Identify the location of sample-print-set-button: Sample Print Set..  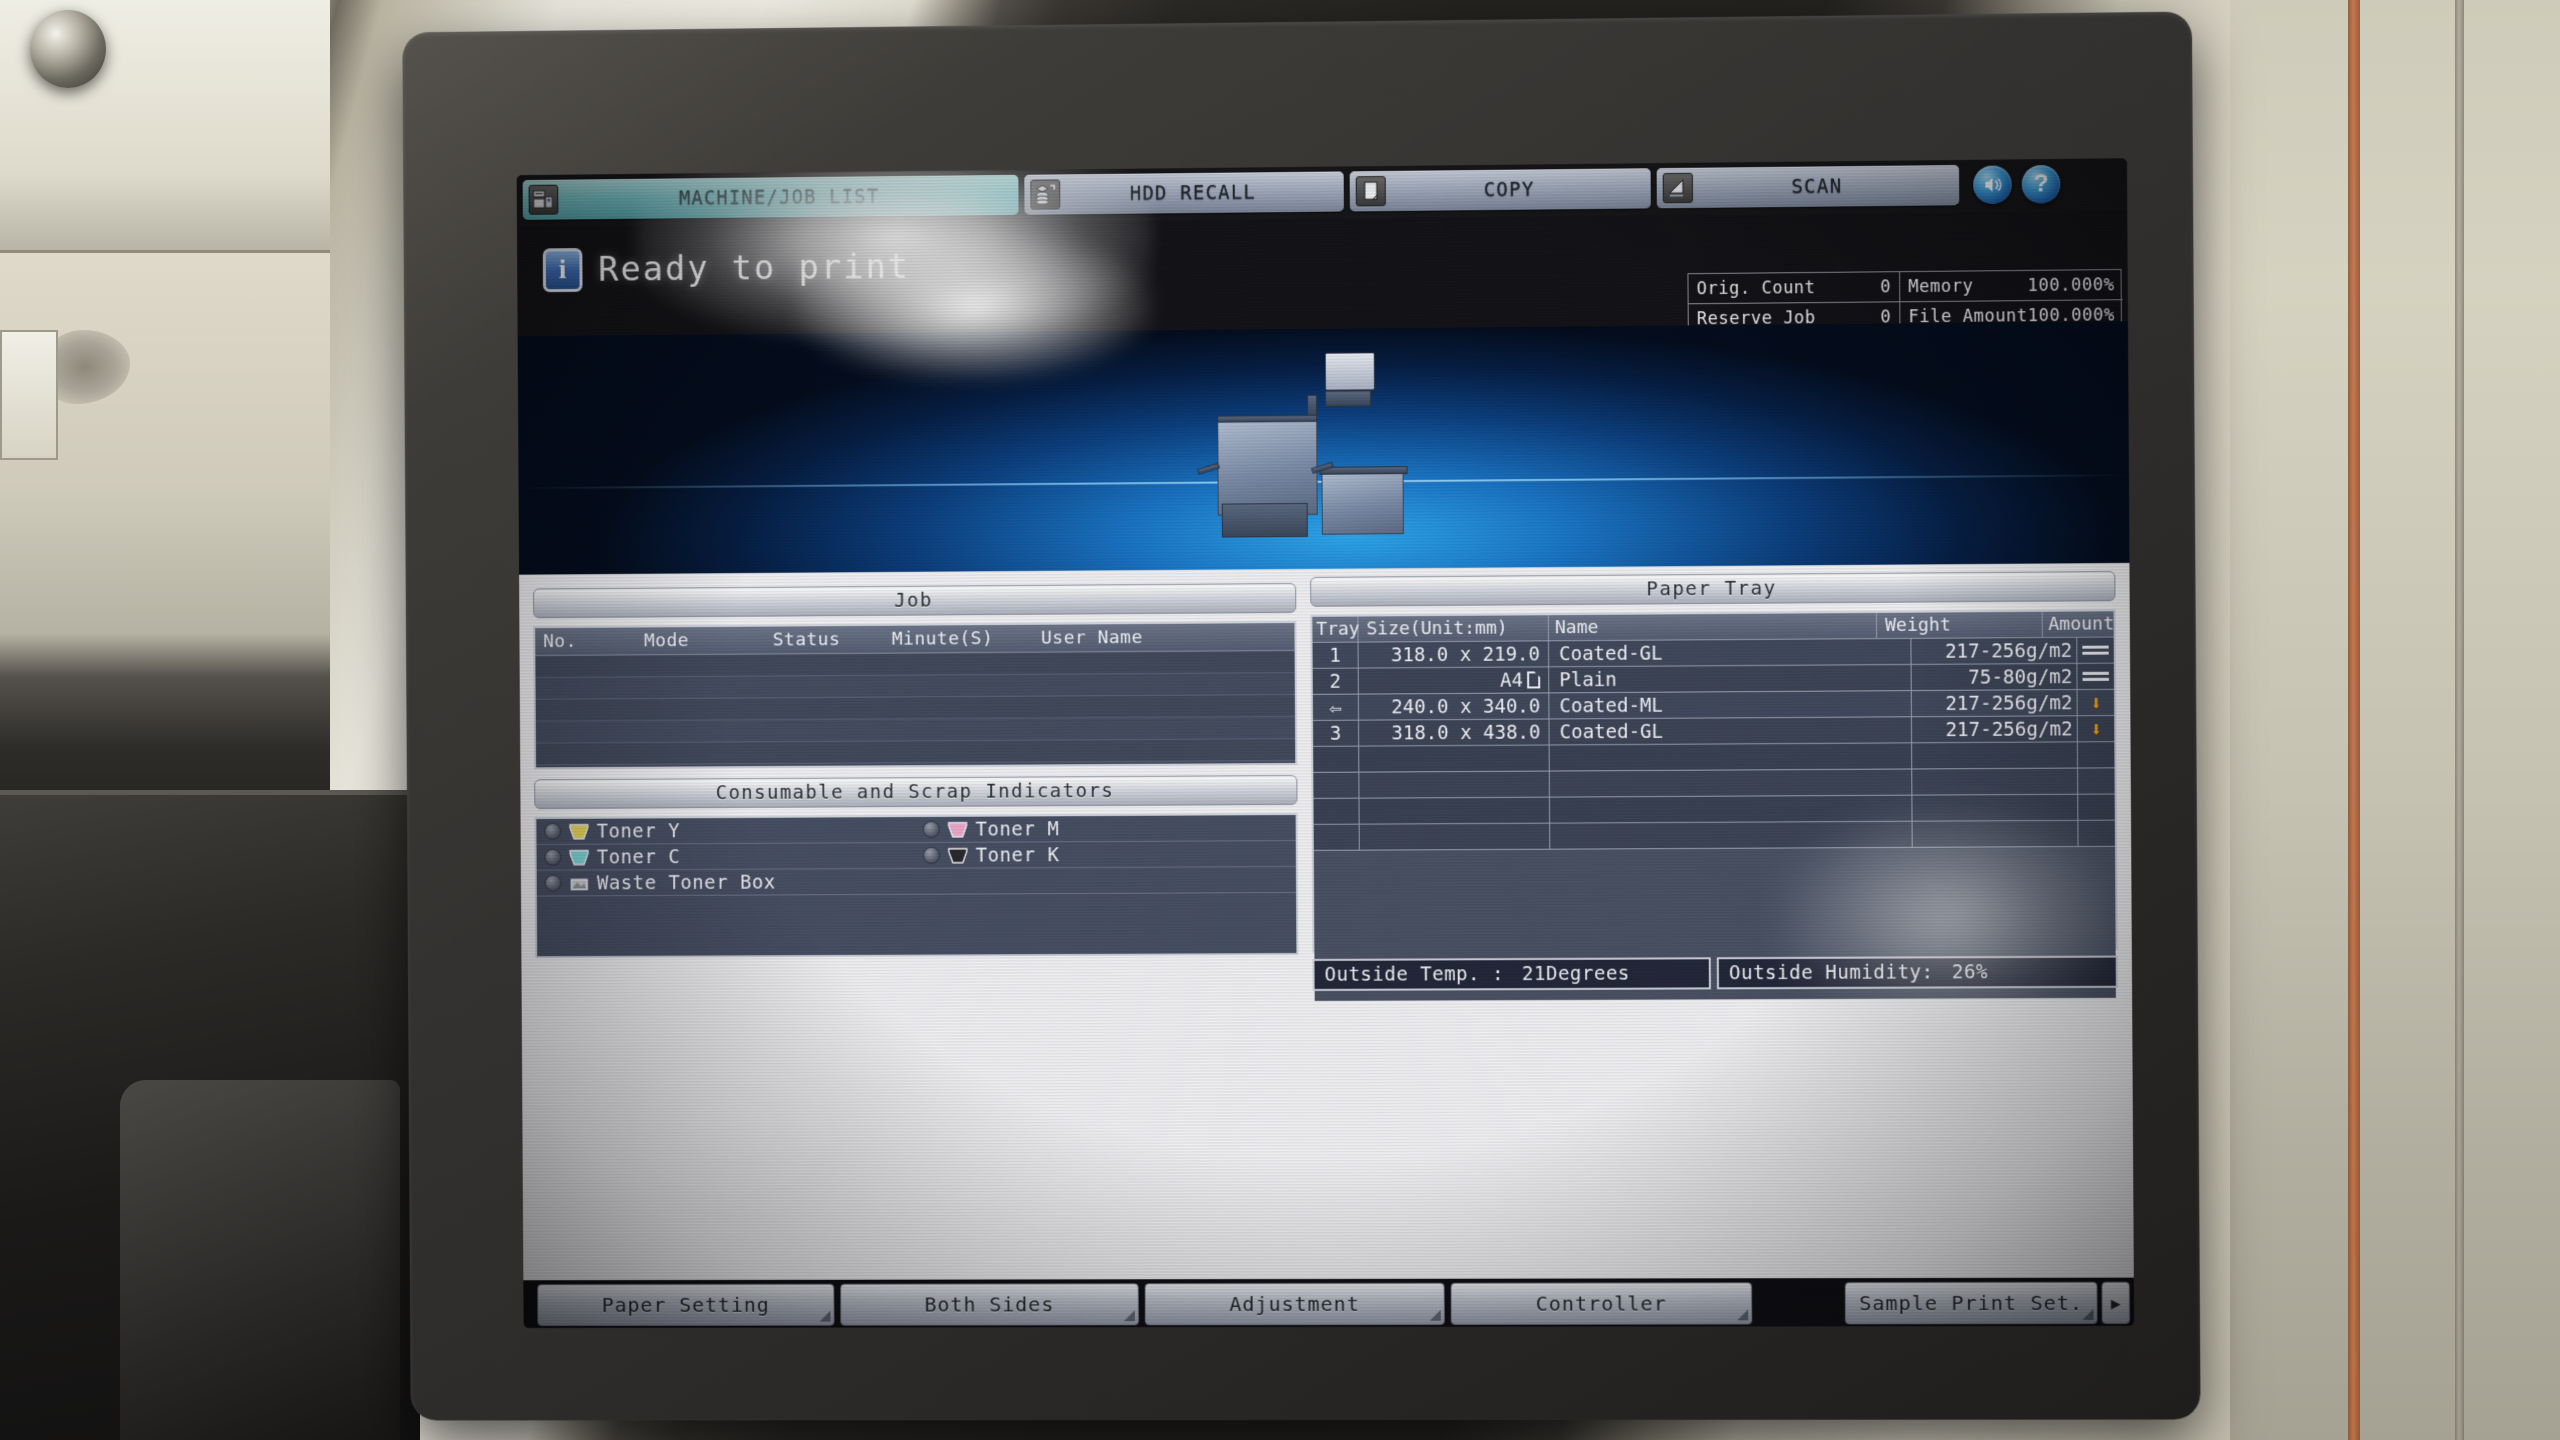
(1971, 1303).